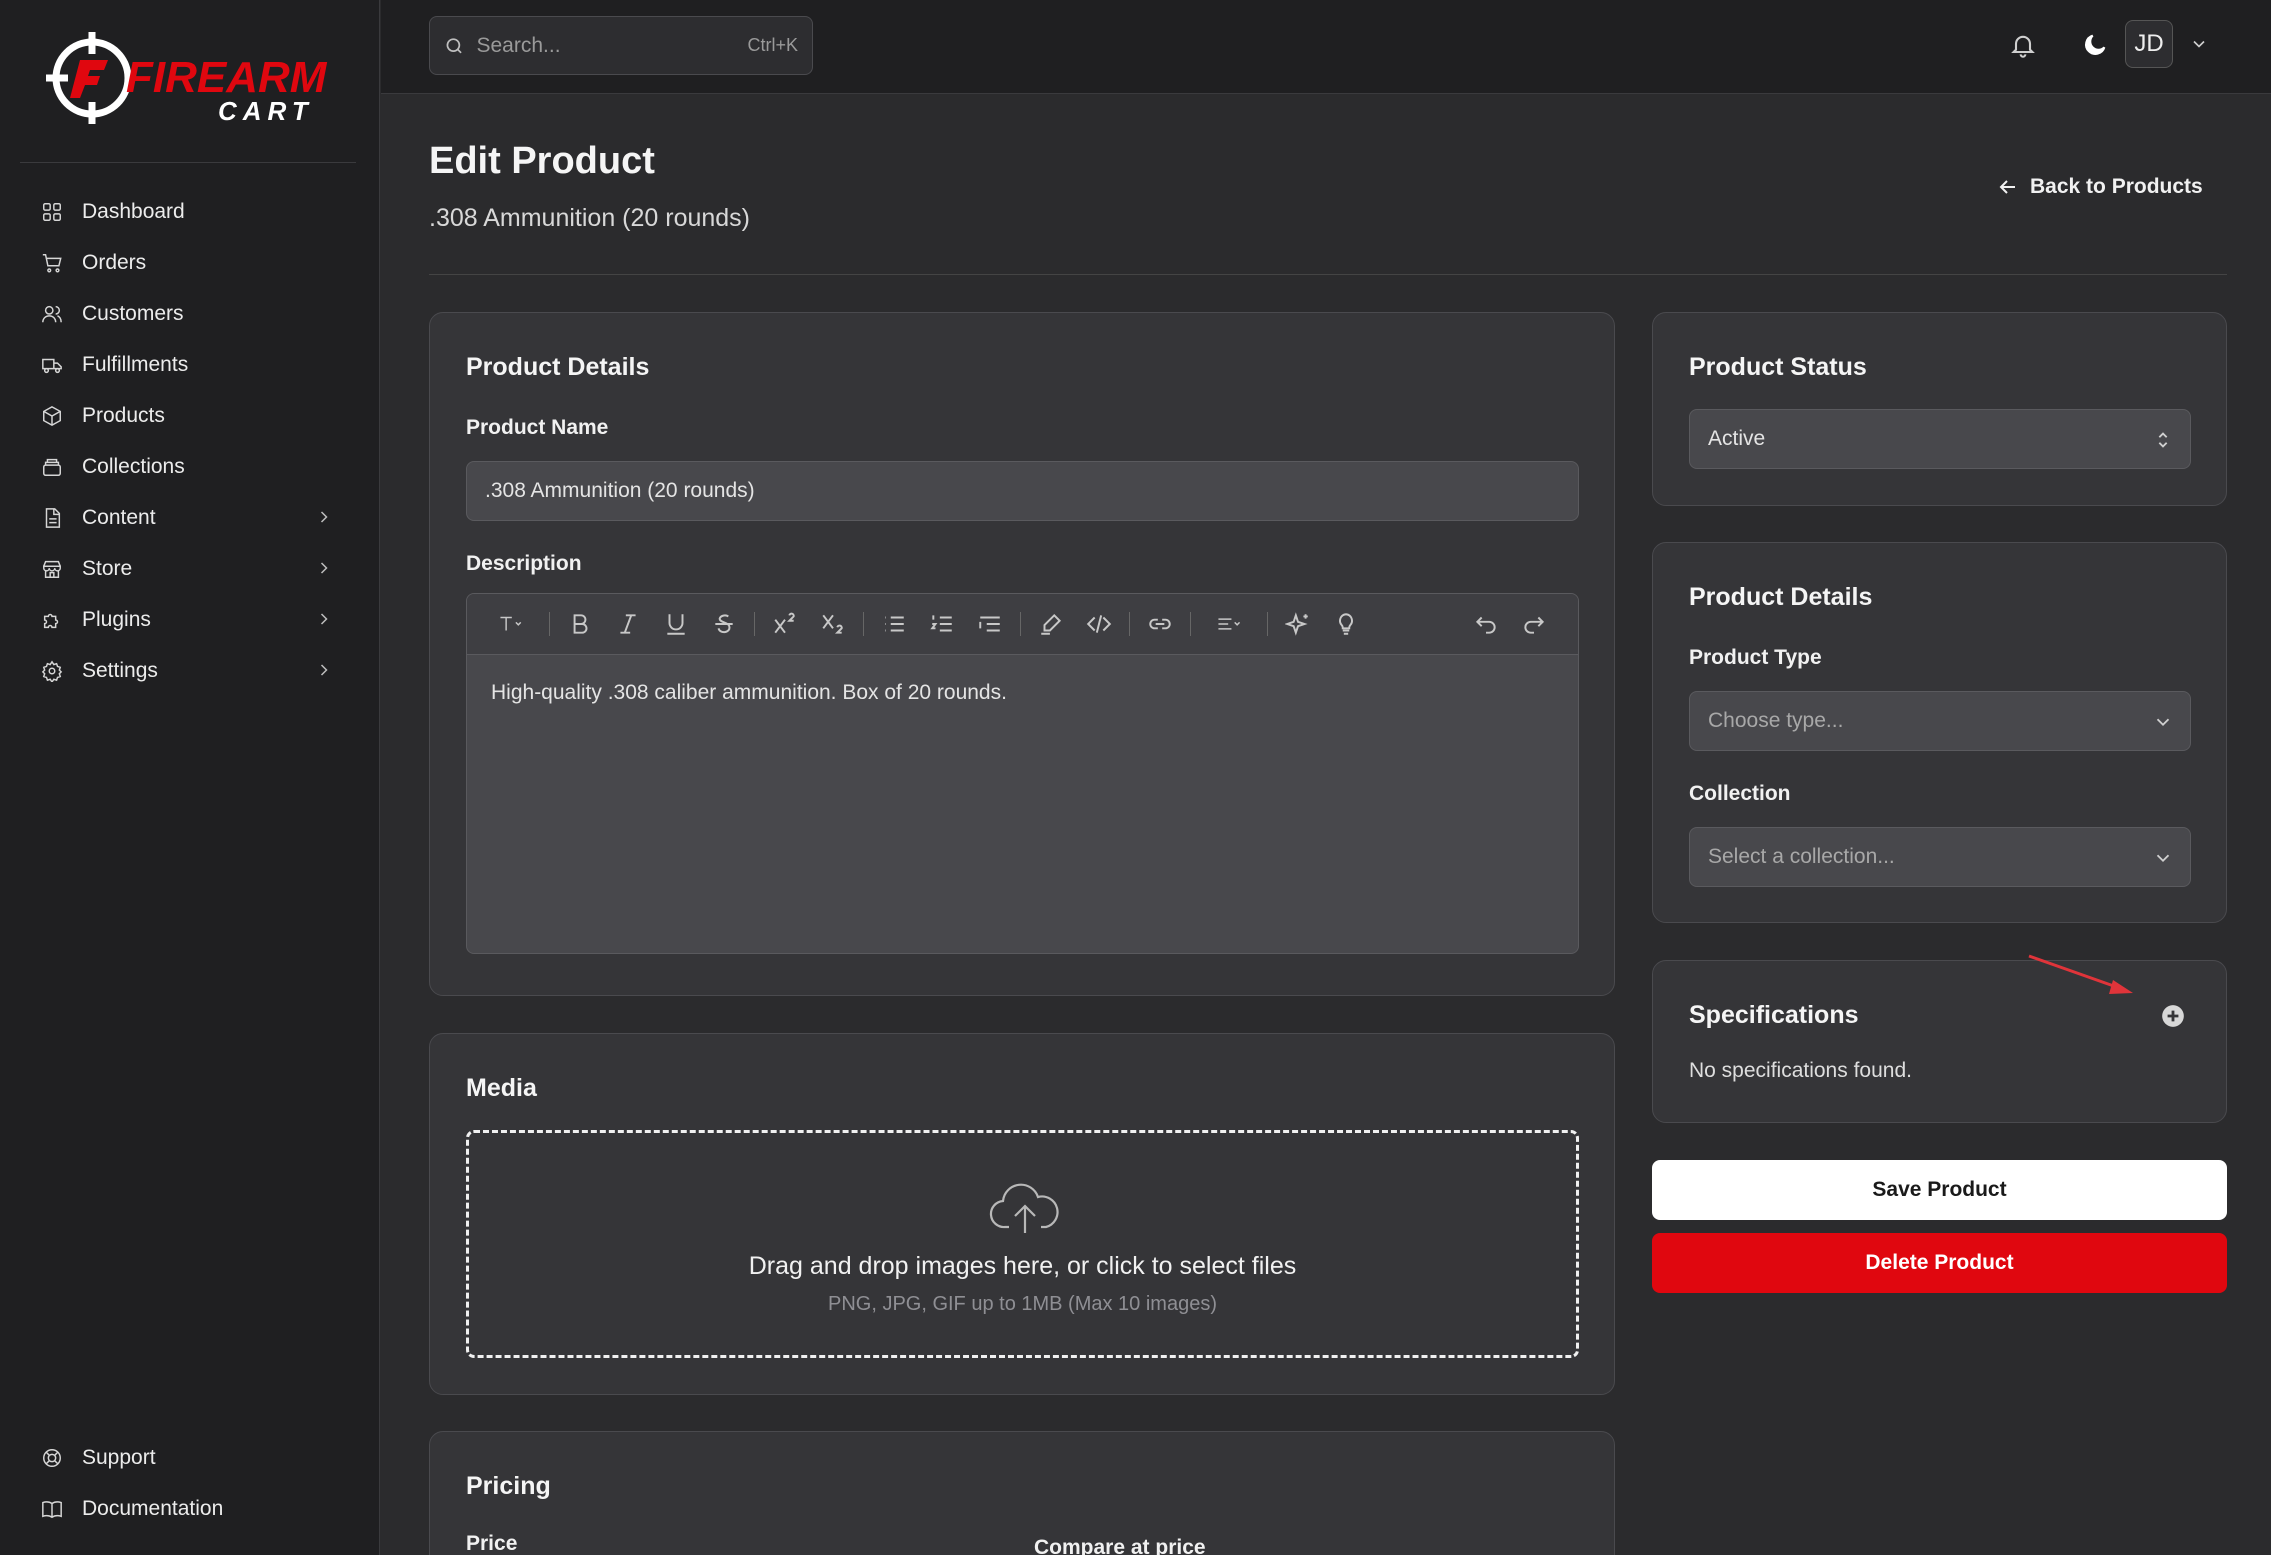  Describe the element at coordinates (833, 624) in the screenshot. I see `subscript-icon` at that location.